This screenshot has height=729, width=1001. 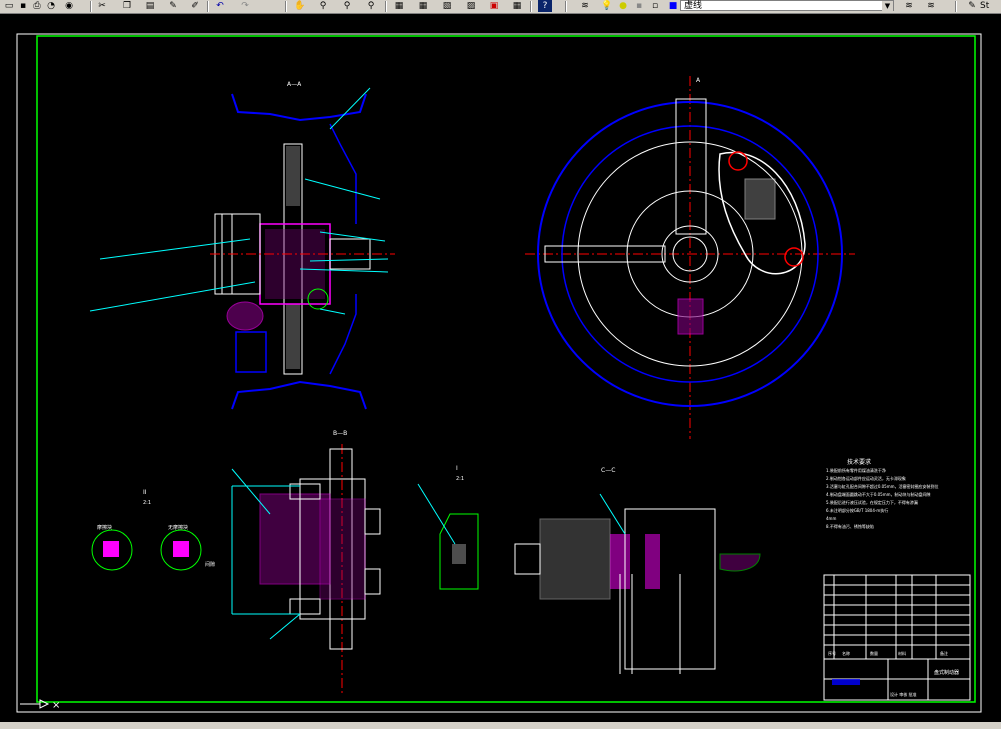 What do you see at coordinates (457, 468) in the screenshot?
I see `detail-label-i: I` at bounding box center [457, 468].